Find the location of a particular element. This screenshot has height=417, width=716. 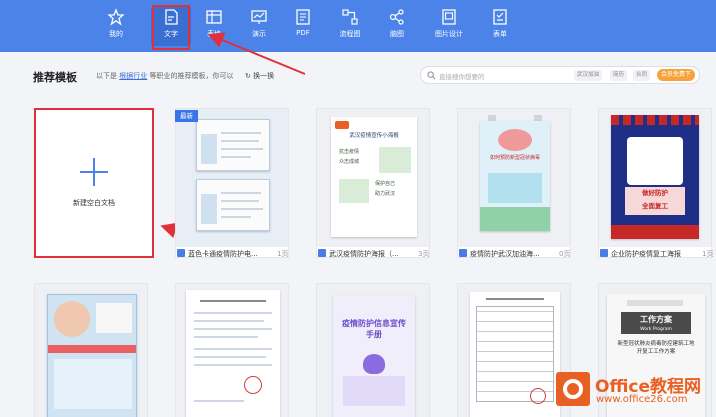

recommend-hint: 以下是 根据行业 等职业的推荐模板，你可以 is located at coordinates (164, 76).